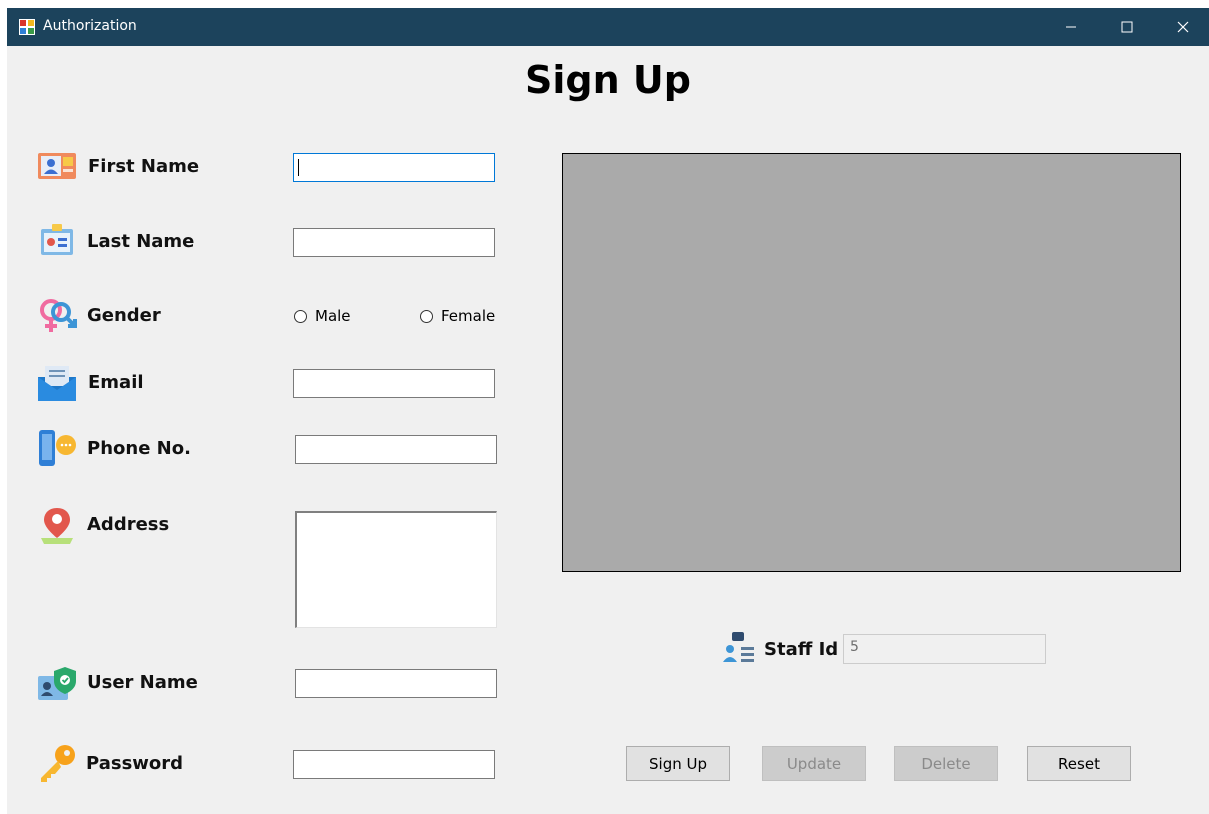 The height and width of the screenshot is (814, 1209). Describe the element at coordinates (135, 763) in the screenshot. I see `password-label: Password` at that location.